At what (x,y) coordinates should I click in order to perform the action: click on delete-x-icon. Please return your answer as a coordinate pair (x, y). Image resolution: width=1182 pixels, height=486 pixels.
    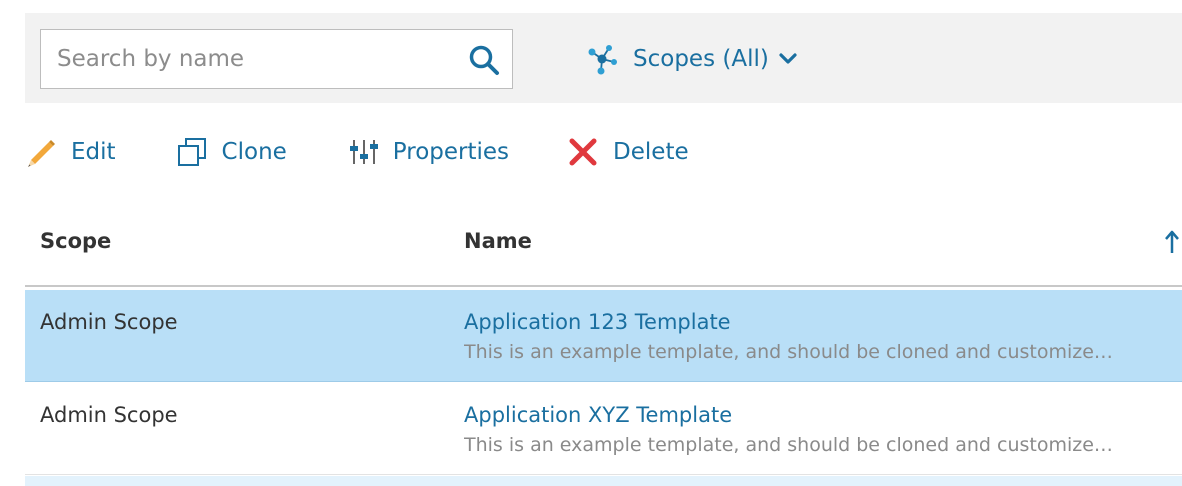
    Looking at the image, I should click on (583, 152).